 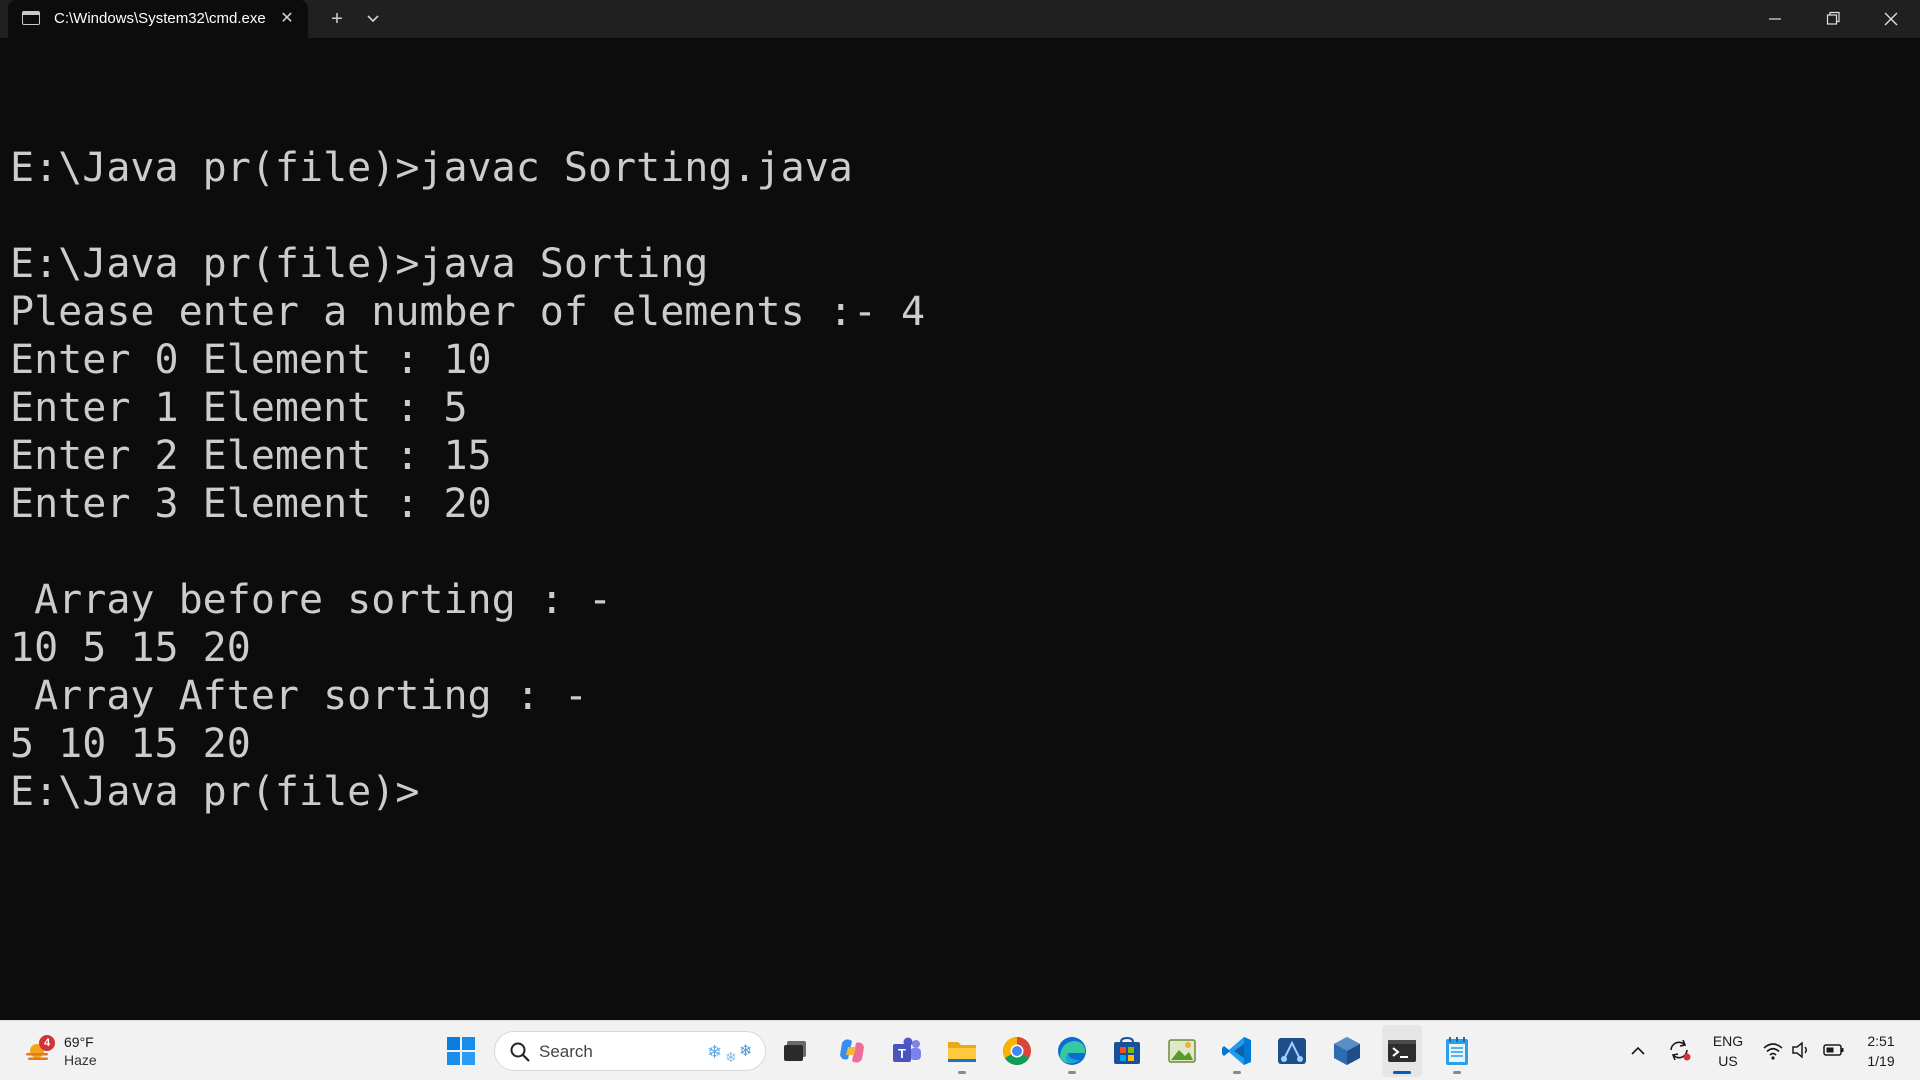 I want to click on edge-icon, so click(x=1072, y=1051).